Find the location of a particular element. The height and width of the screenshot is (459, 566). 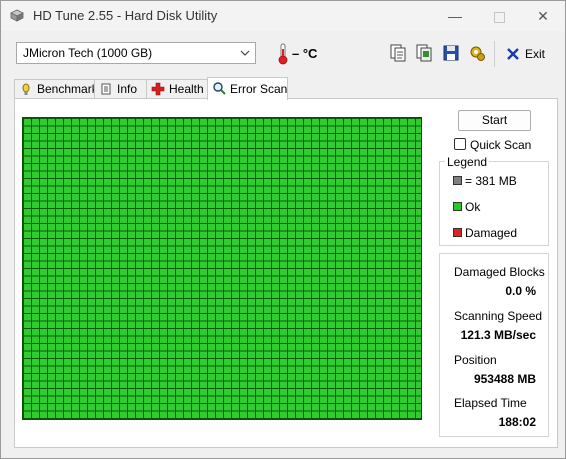

exit-button: Exit is located at coordinates (525, 54).